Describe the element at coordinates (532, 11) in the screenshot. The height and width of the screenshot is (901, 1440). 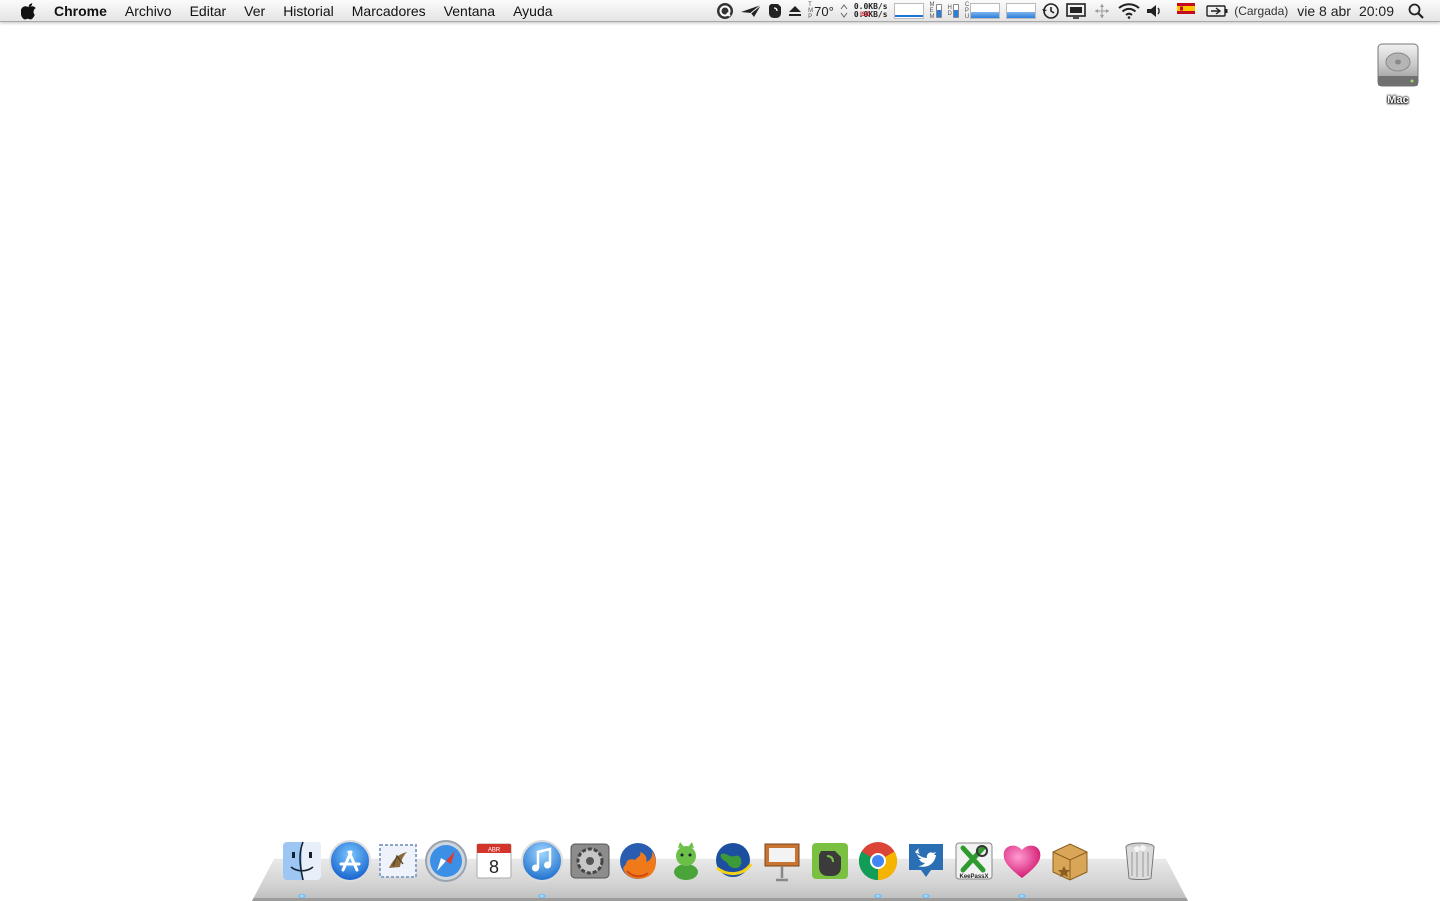
I see `menu-ayuda: Ayuda` at that location.